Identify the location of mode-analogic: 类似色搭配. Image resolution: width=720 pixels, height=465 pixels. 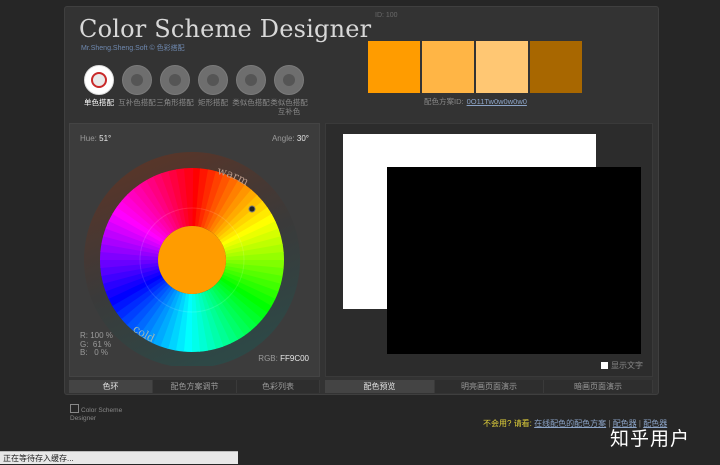
(251, 86).